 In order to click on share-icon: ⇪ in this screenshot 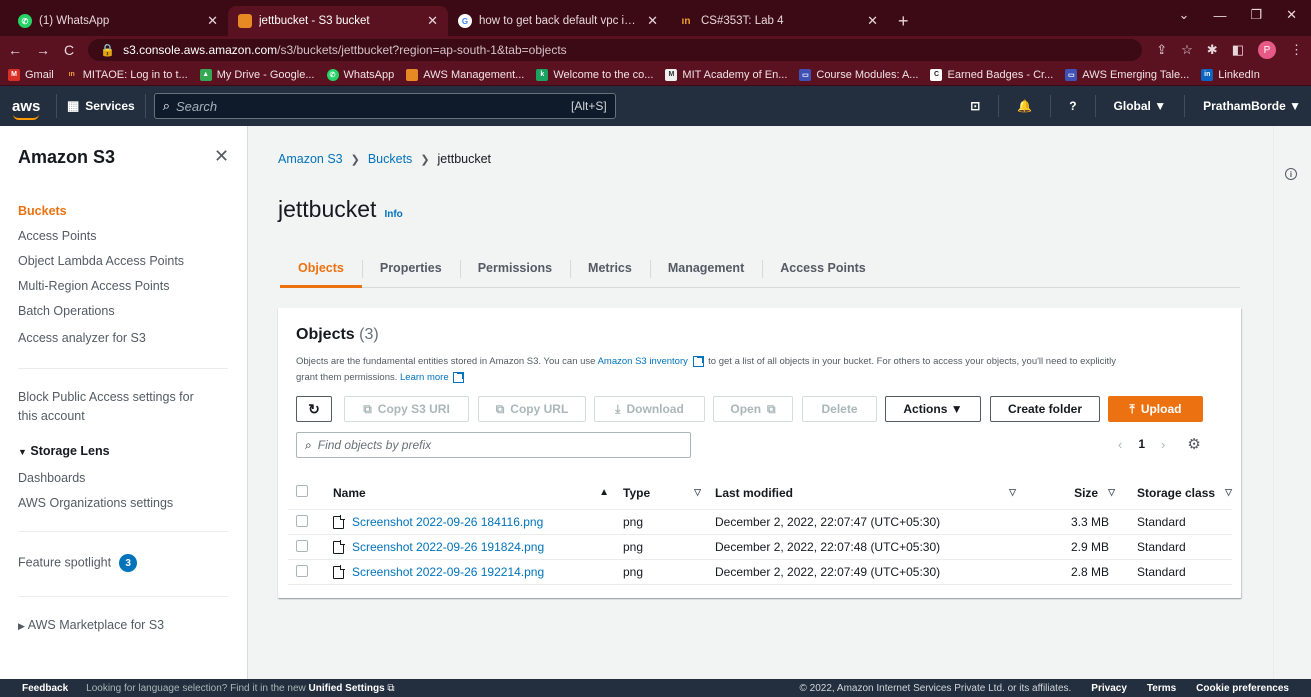, I will do `click(1161, 50)`.